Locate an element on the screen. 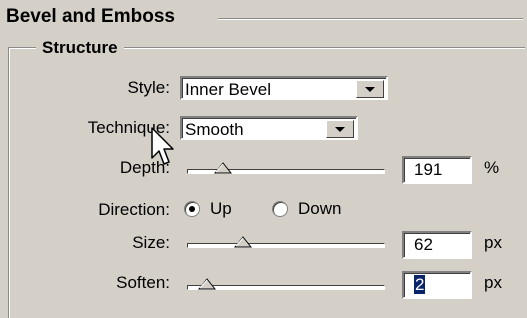 This screenshot has width=527, height=318. depth-unit: % is located at coordinates (492, 167).